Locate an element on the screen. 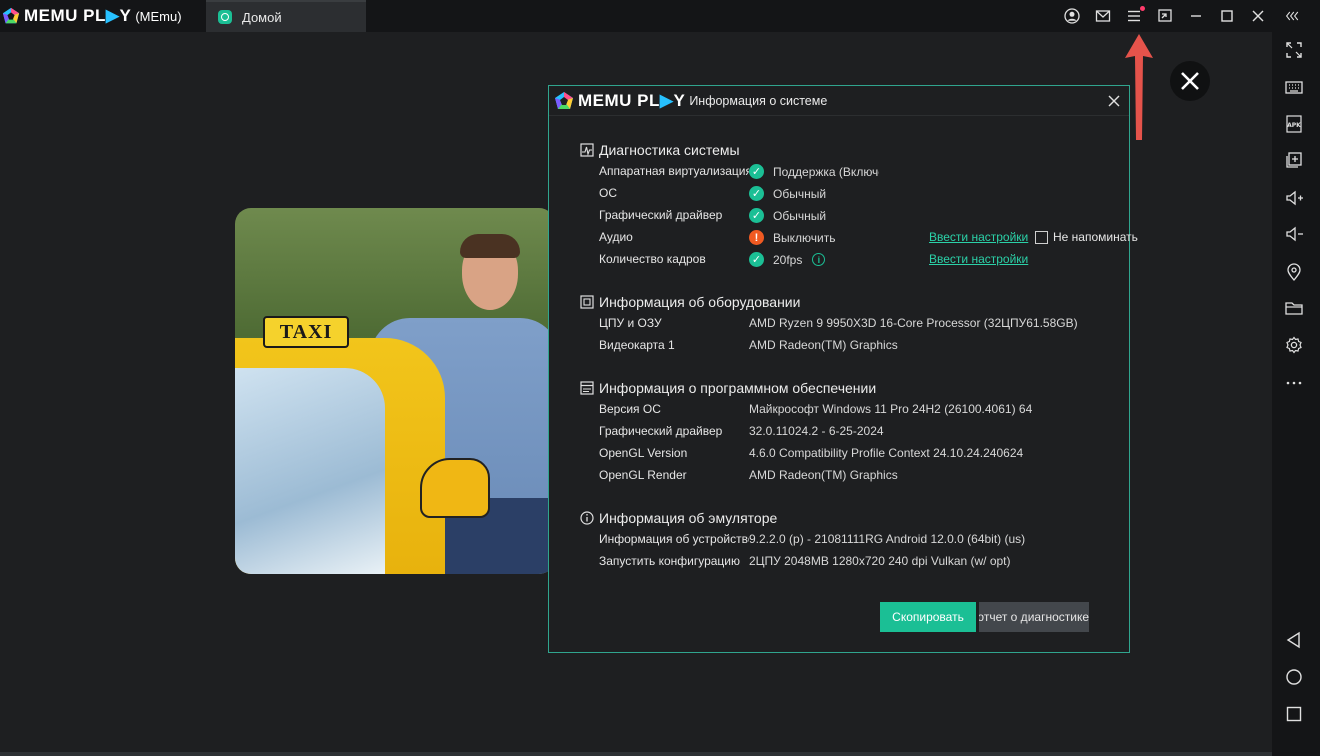 Image resolution: width=1320 pixels, height=756 pixels. dont-remind-checkbox: Не напоминать is located at coordinates (1086, 237).